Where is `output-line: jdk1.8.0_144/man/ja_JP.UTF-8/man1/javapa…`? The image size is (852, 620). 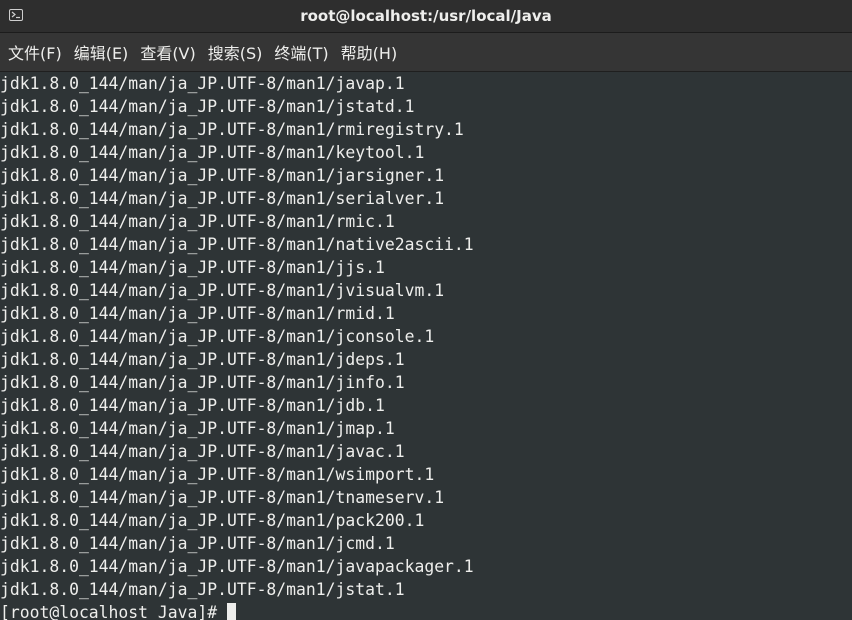 output-line: jdk1.8.0_144/man/ja_JP.UTF-8/man1/javapa… is located at coordinates (237, 566).